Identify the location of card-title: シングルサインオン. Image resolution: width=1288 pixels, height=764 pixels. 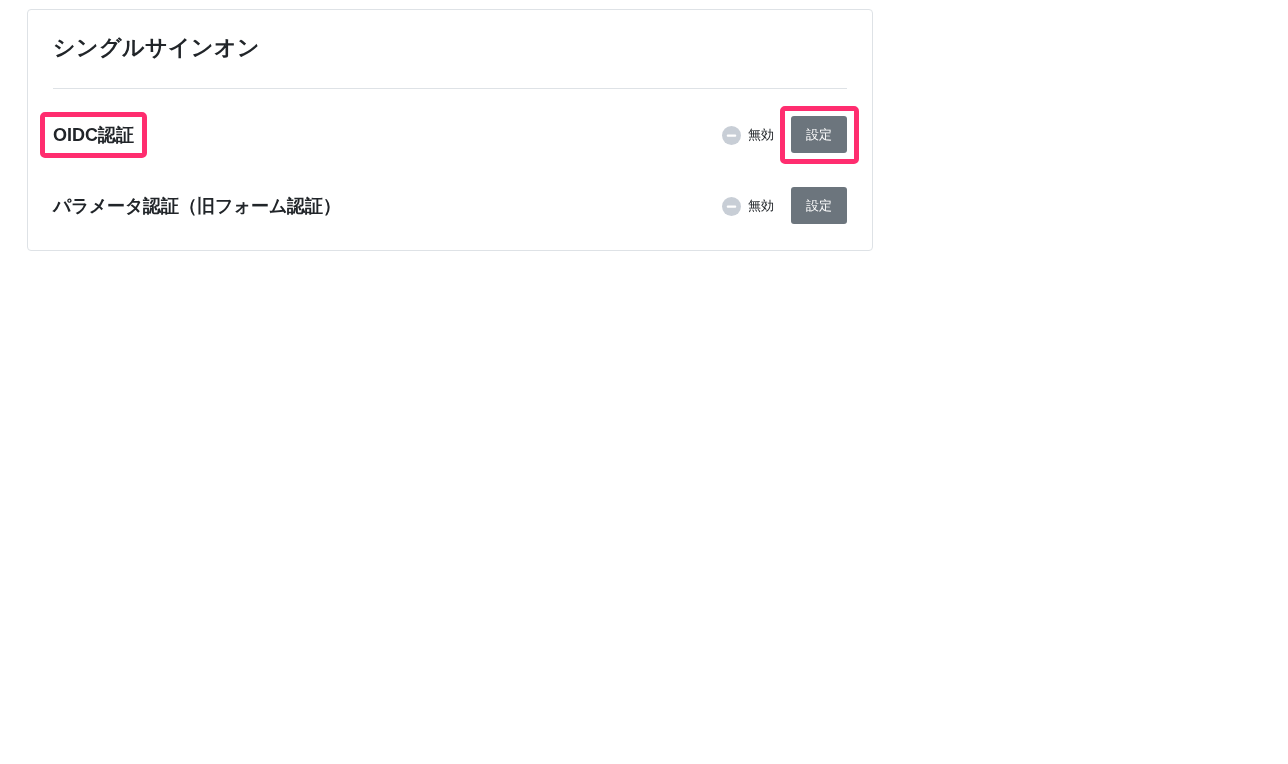
(156, 48).